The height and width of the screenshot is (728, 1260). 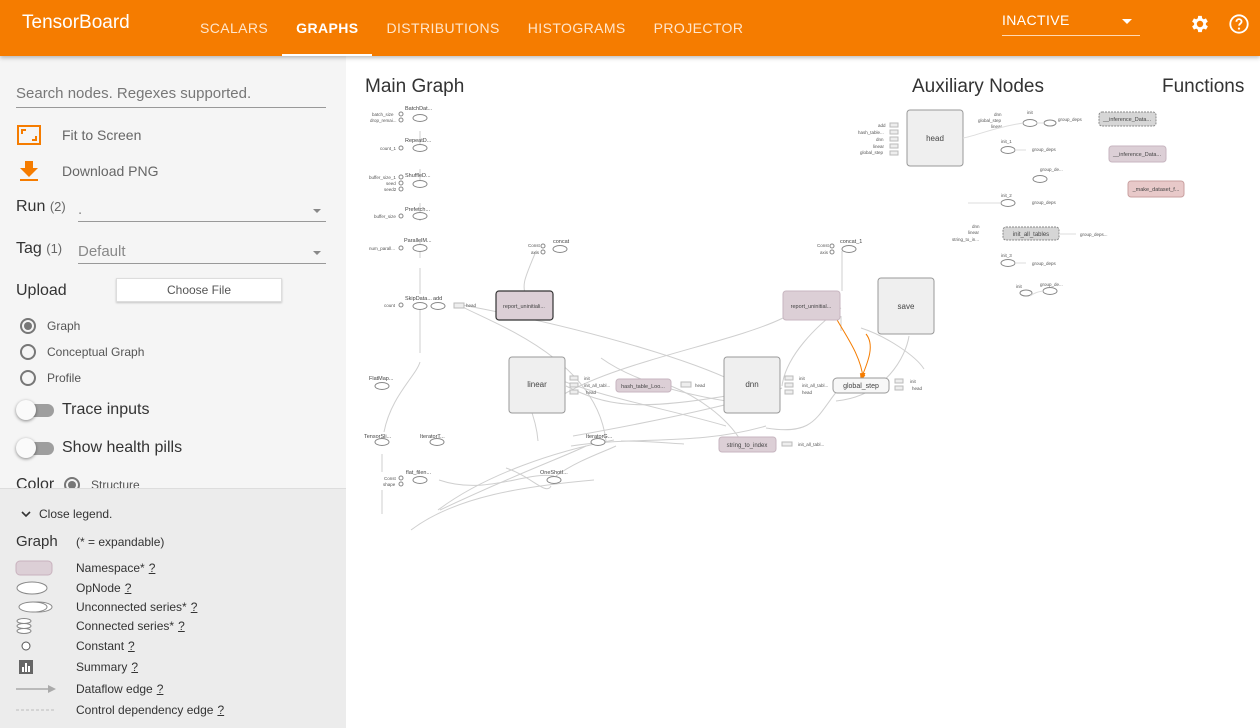 What do you see at coordinates (577, 28) in the screenshot?
I see `tab-histograms: HISTOGRAMS` at bounding box center [577, 28].